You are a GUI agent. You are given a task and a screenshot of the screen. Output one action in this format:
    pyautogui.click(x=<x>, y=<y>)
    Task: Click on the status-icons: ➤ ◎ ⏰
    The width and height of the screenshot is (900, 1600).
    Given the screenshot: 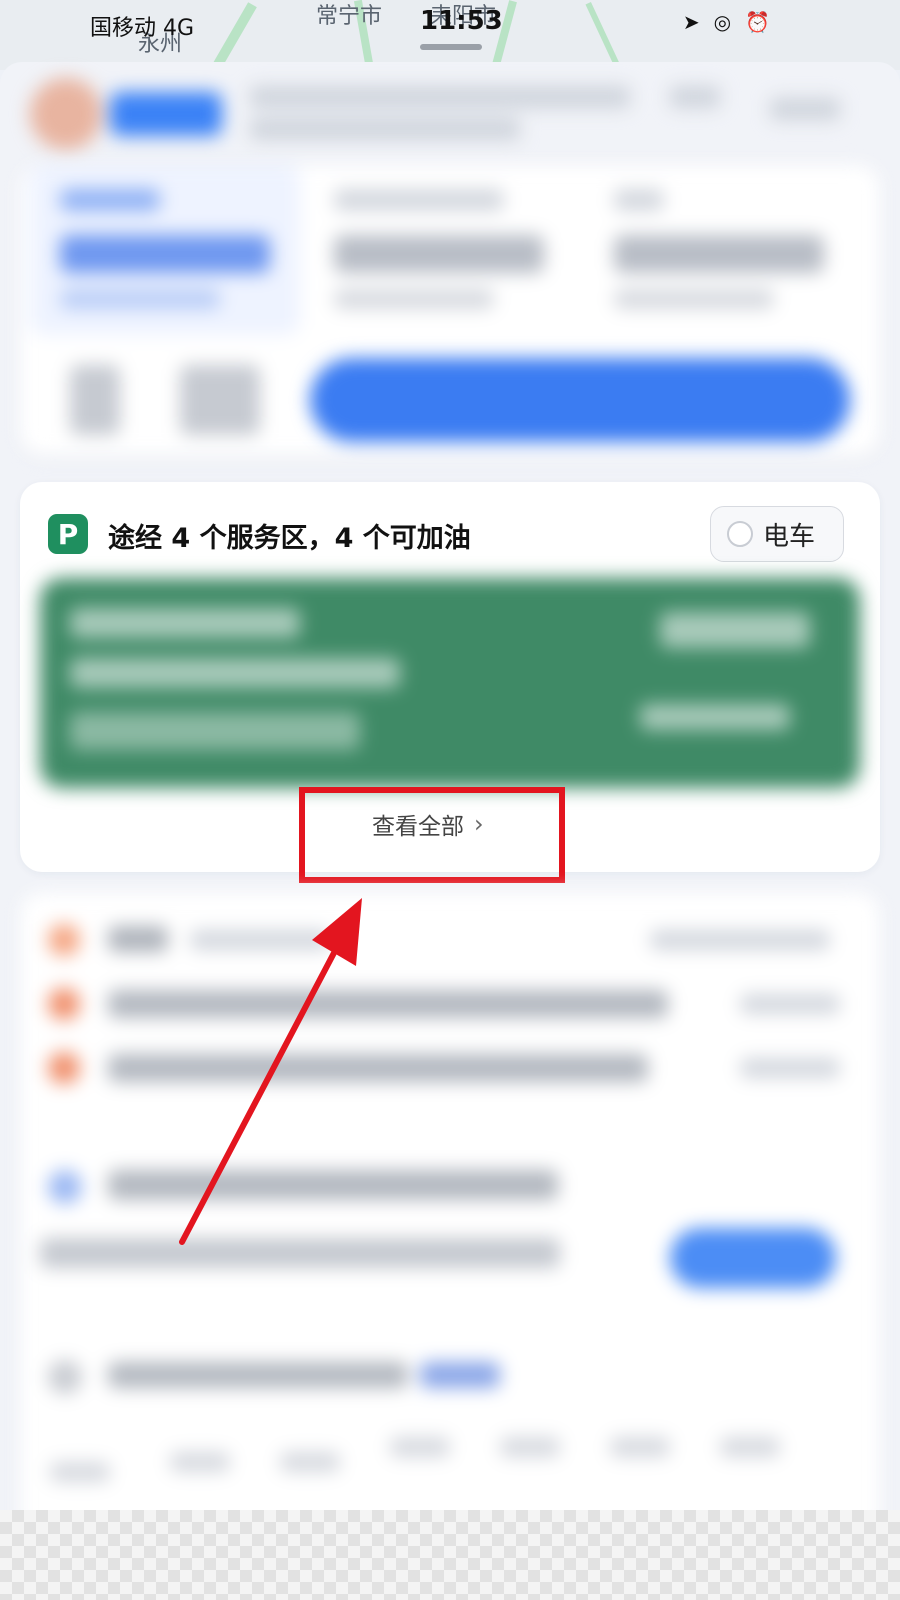 What is the action you would take?
    pyautogui.click(x=726, y=22)
    